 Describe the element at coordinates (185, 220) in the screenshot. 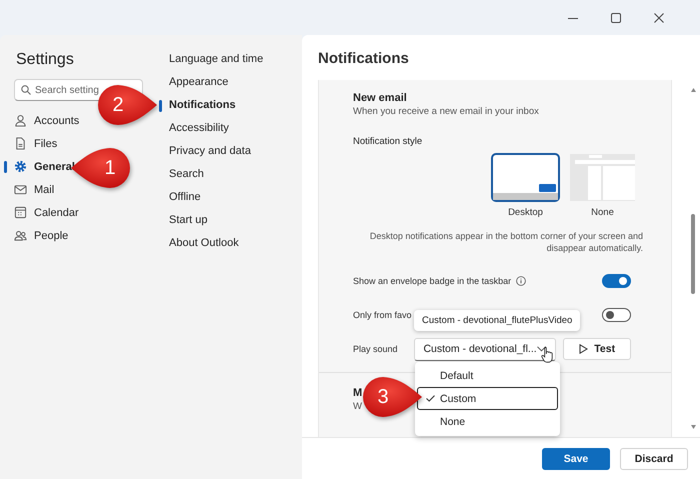

I see `subnav-item: Start up` at that location.